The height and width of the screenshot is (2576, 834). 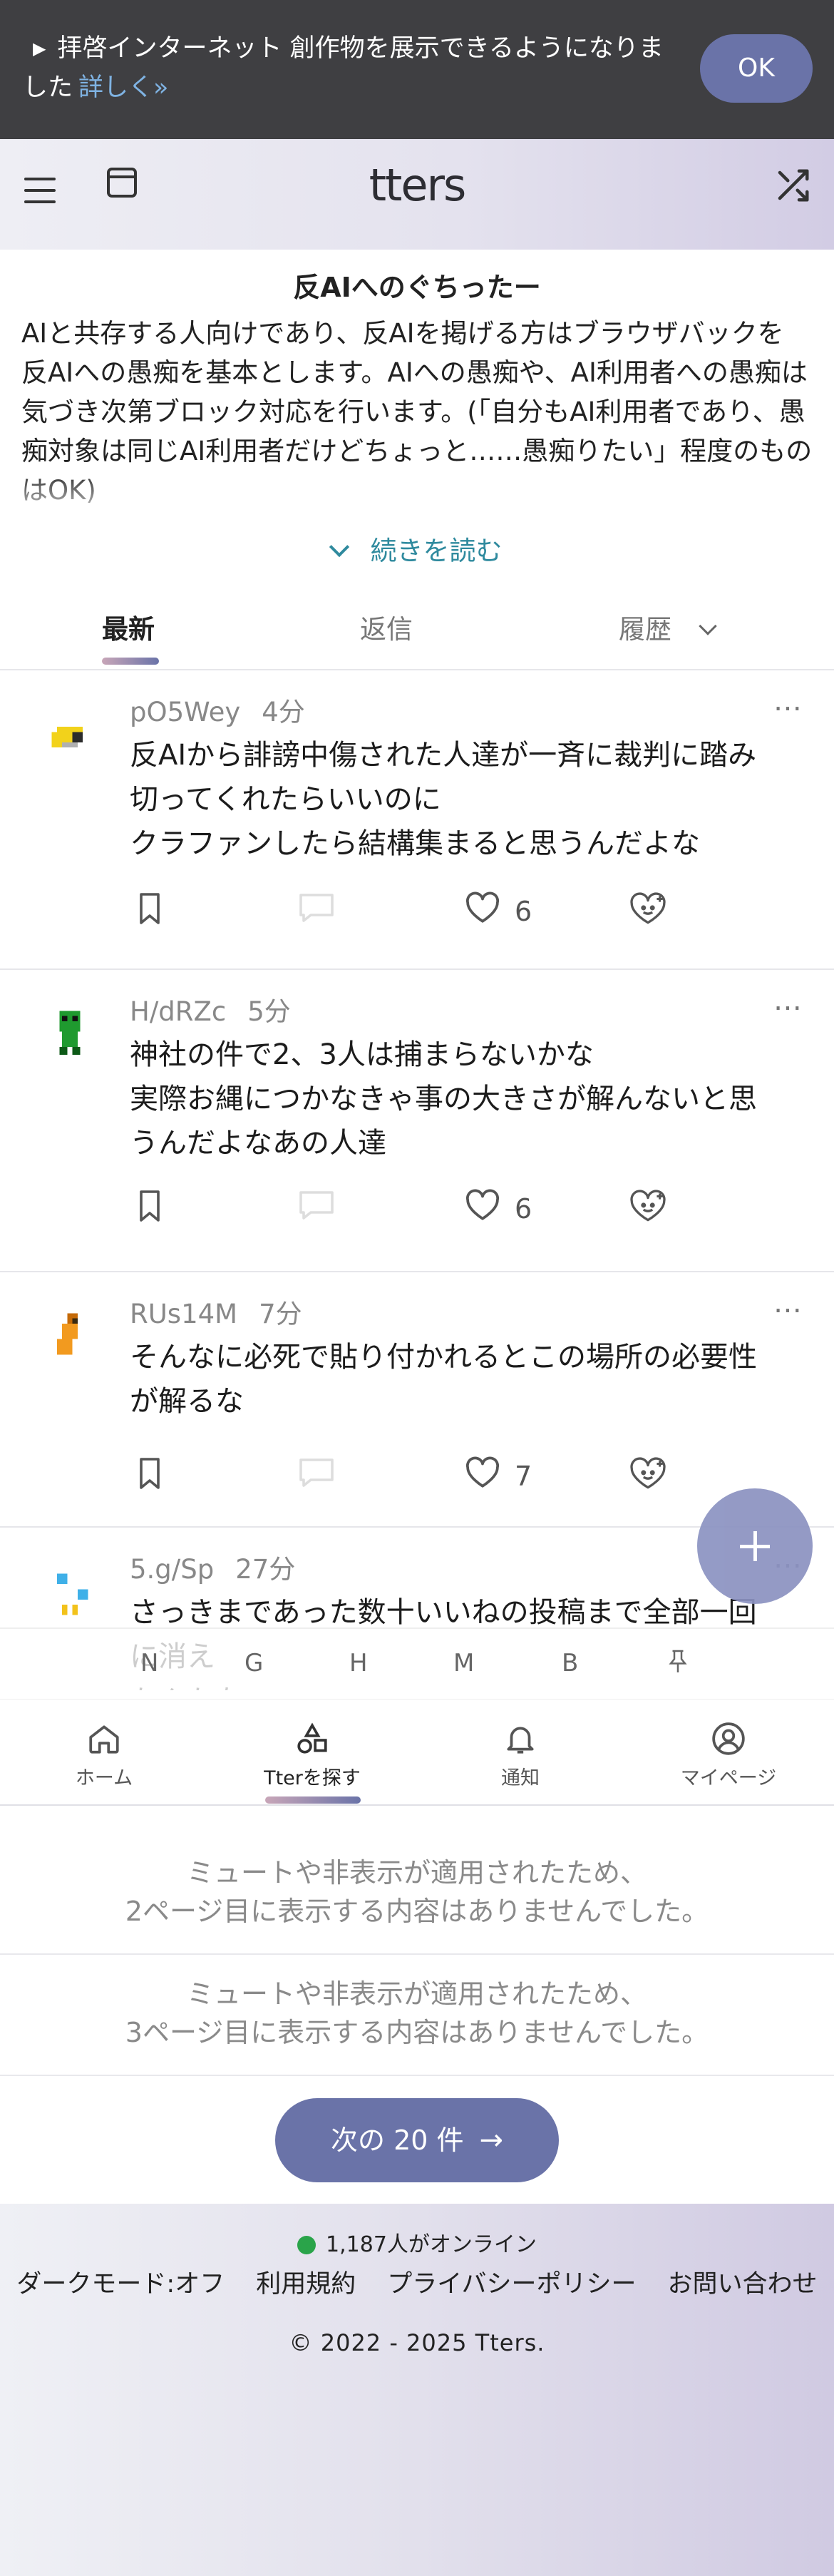 I want to click on copyright: © 2022 - 2025 Tters., so click(x=417, y=2343).